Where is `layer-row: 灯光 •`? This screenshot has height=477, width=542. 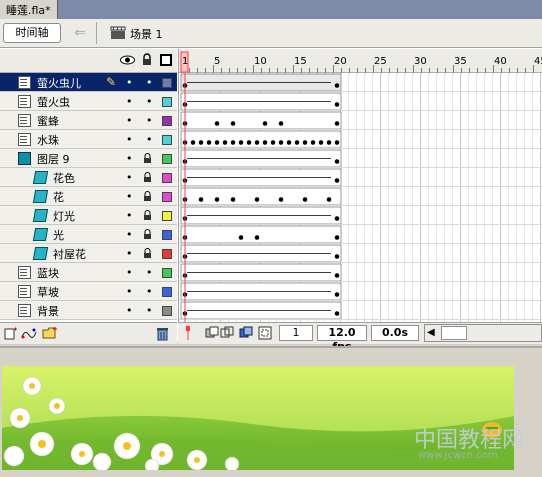
layer-row: 灯光 • is located at coordinates (88, 215).